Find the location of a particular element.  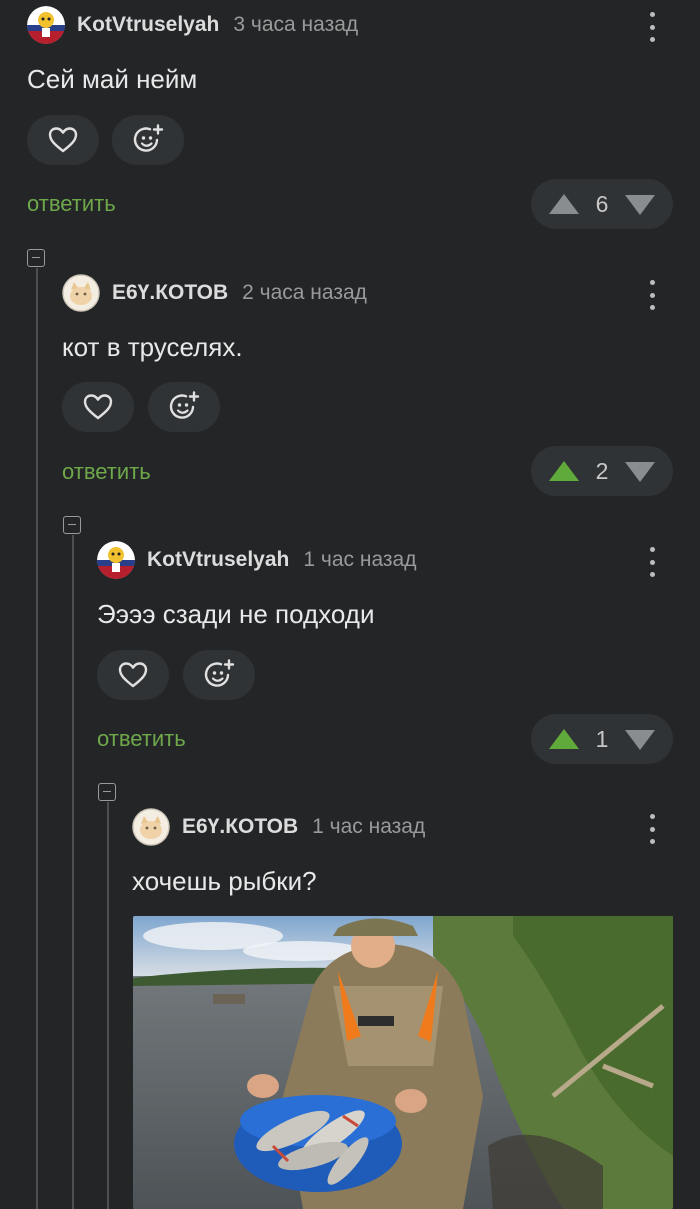

comment-text: кот в труселях. is located at coordinates (152, 347).